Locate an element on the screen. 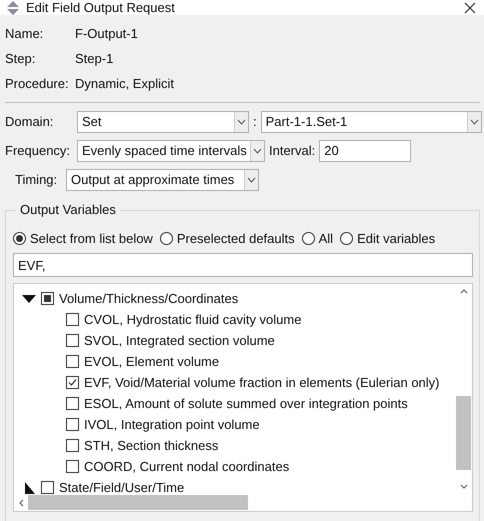 Image resolution: width=484 pixels, height=521 pixels. variable-label: IVOL, Integration point volume is located at coordinates (172, 424).